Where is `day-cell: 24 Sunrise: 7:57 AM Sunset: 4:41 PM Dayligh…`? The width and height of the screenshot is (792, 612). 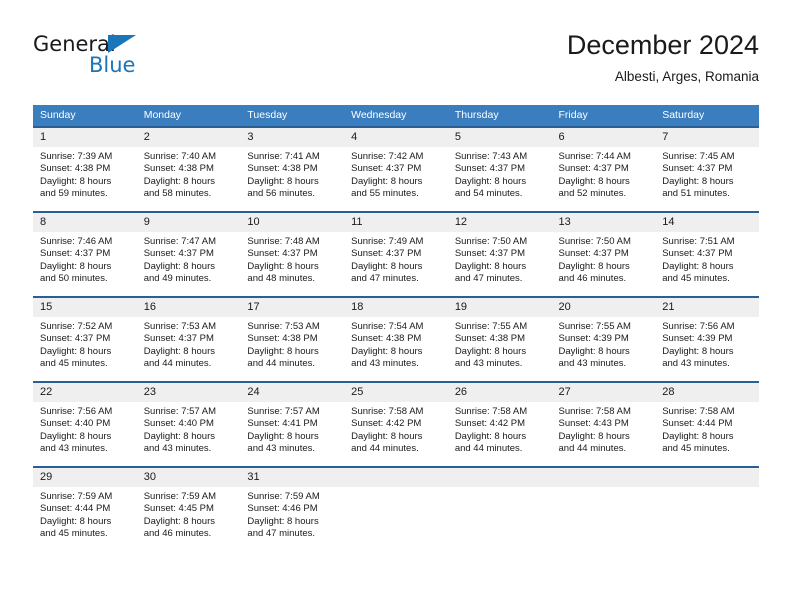
day-cell: 24 Sunrise: 7:57 AM Sunset: 4:41 PM Dayligh… is located at coordinates (292, 424).